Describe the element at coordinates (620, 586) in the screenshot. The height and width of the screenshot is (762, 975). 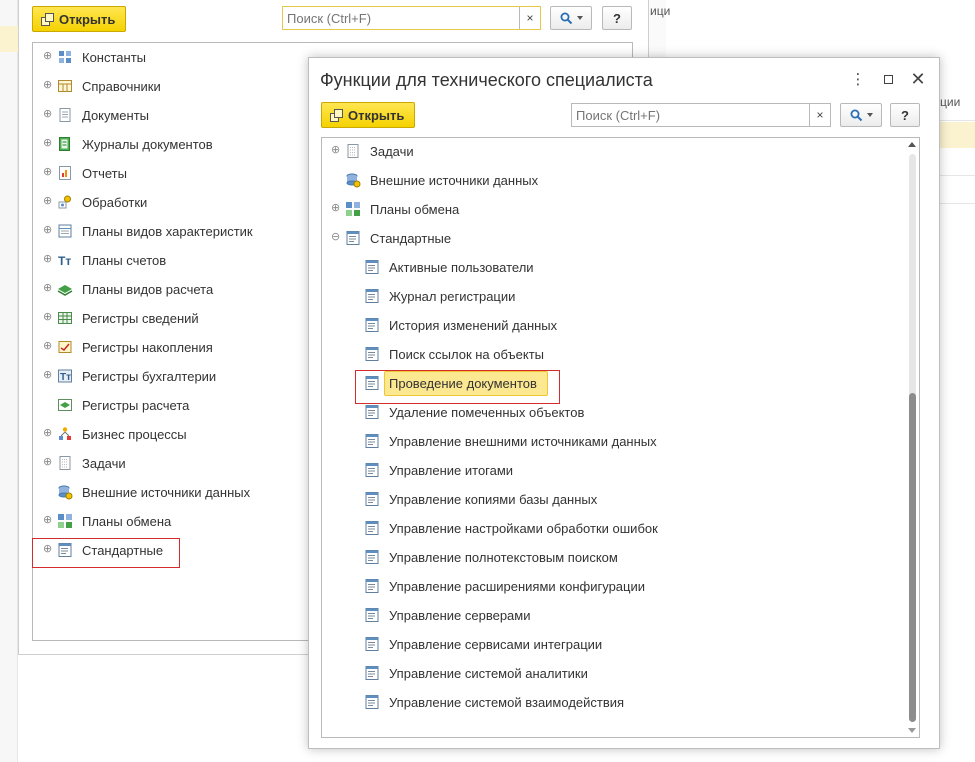
I see `tree-item: Управление расширениями конфигурации` at that location.